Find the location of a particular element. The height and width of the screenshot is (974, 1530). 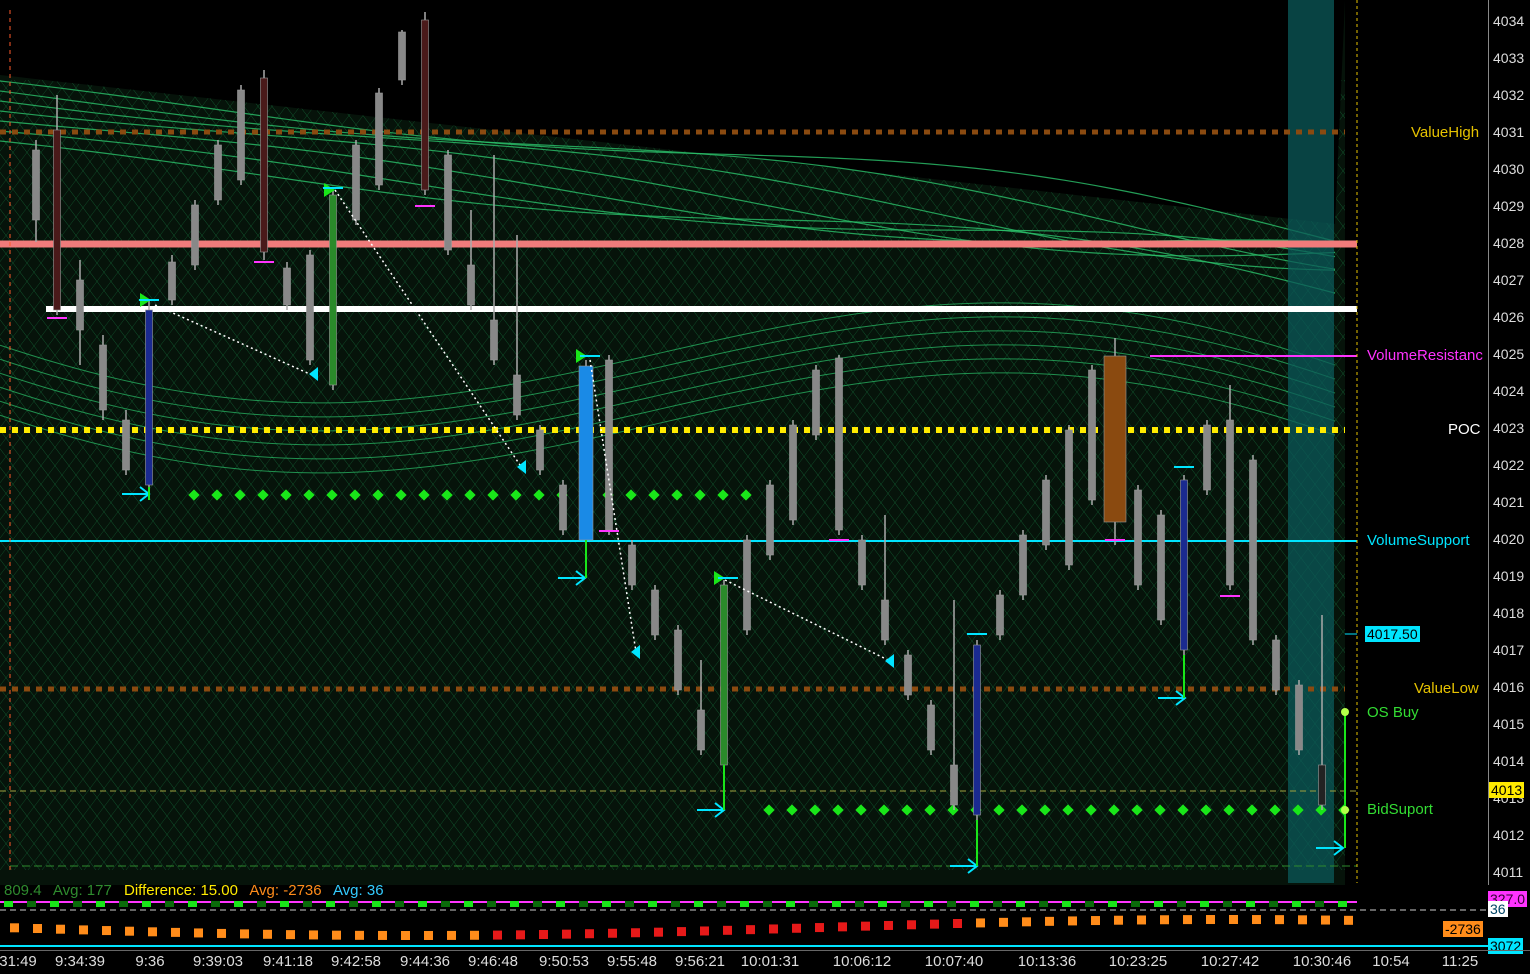

time-tick: 10:23:25 is located at coordinates (1138, 961).